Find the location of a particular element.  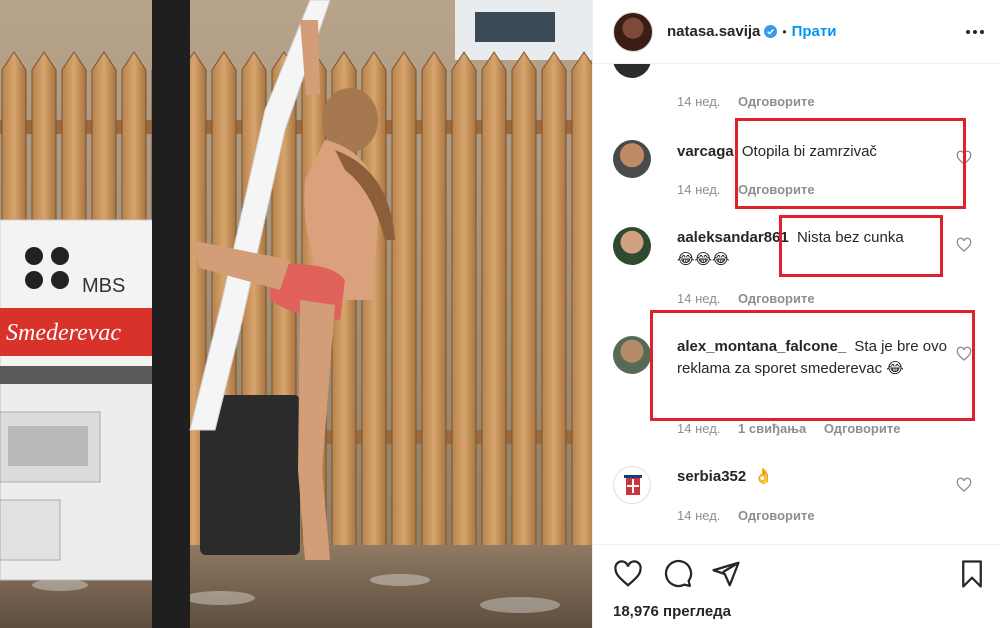

comment-bubble-icon is located at coordinates (678, 574).